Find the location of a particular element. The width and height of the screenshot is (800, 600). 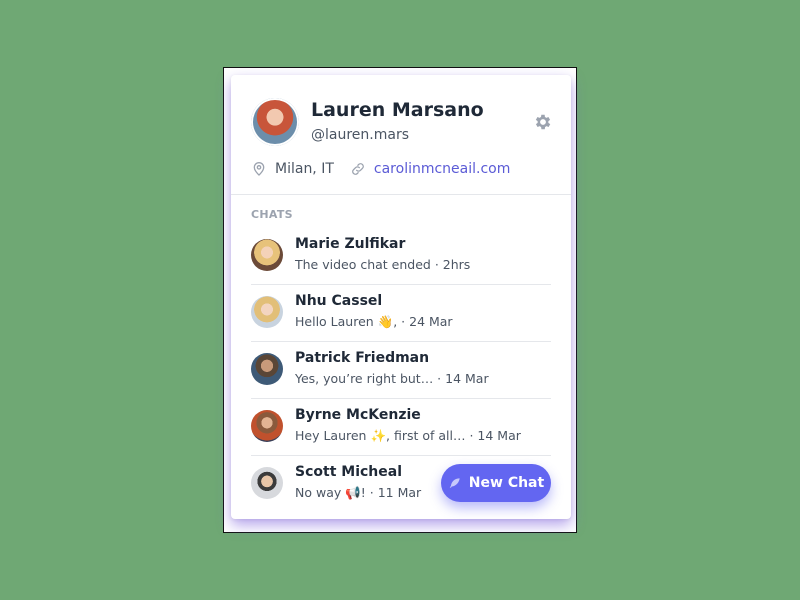

chat-preview: Yes, you’re right but… · 14 Mar is located at coordinates (392, 378).